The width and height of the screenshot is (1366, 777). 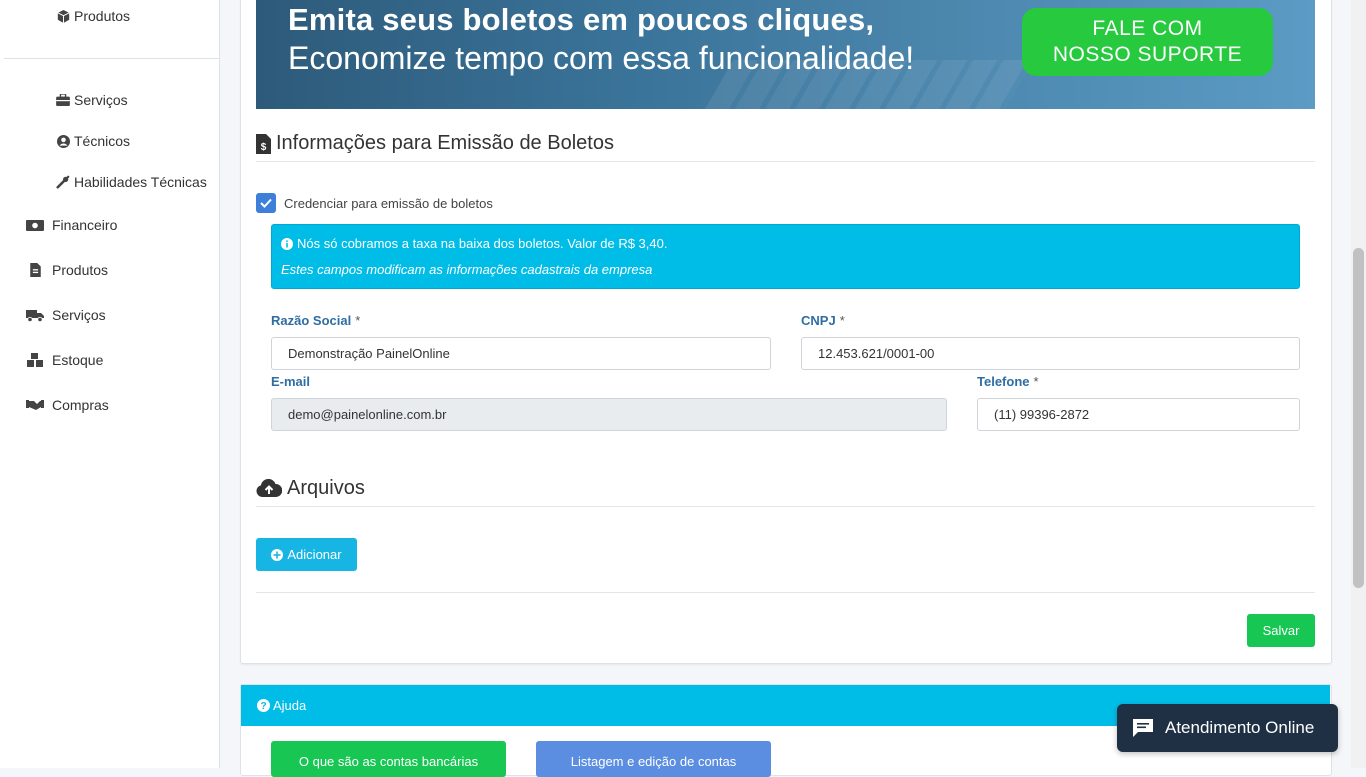 What do you see at coordinates (445, 143) in the screenshot?
I see `section-title-text: Informações para Emissão de Boletos` at bounding box center [445, 143].